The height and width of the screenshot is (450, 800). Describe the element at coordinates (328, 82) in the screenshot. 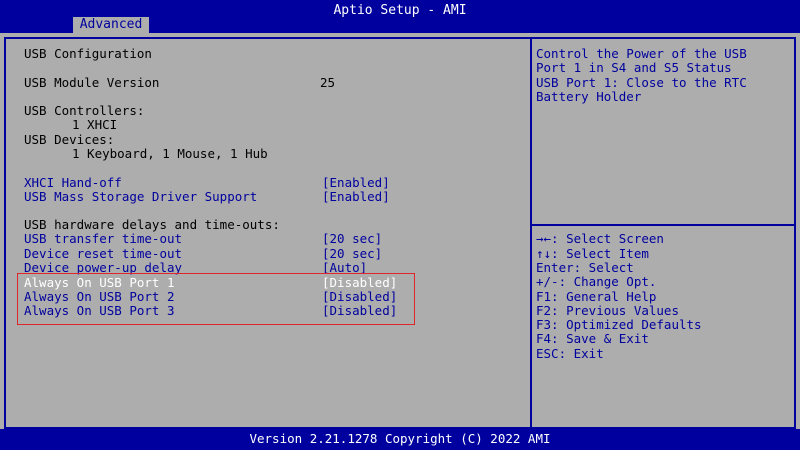

I see `usb-module-version-value: 25` at that location.